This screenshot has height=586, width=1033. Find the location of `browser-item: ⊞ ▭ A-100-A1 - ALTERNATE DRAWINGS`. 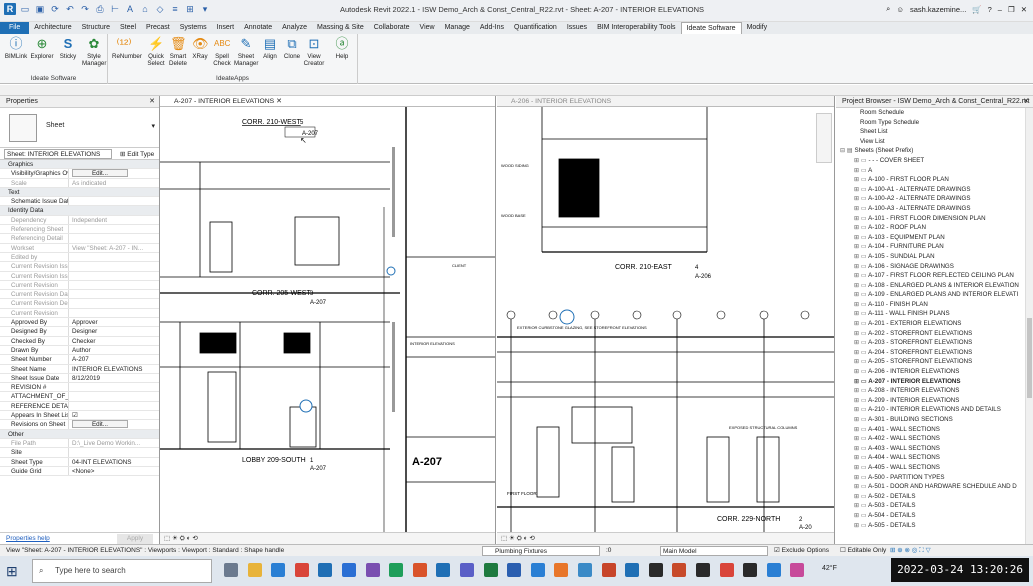

browser-item: ⊞ ▭ A-100-A1 - ALTERNATE DRAWINGS is located at coordinates (934, 190).